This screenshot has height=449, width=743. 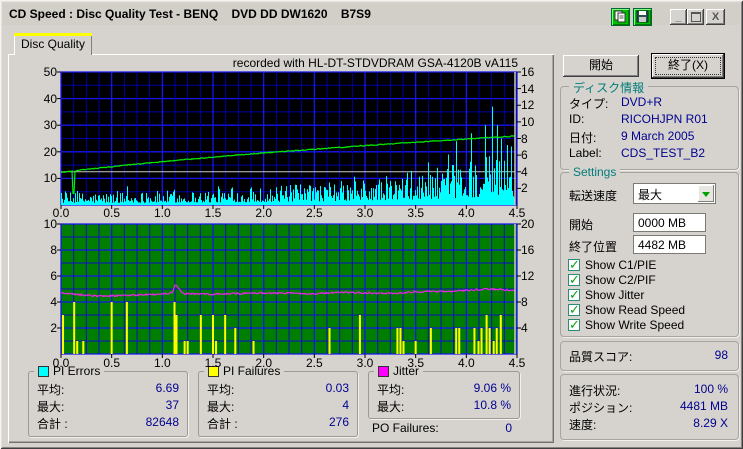 What do you see at coordinates (601, 357) in the screenshot?
I see `quality-score-label: 品質スコア:` at bounding box center [601, 357].